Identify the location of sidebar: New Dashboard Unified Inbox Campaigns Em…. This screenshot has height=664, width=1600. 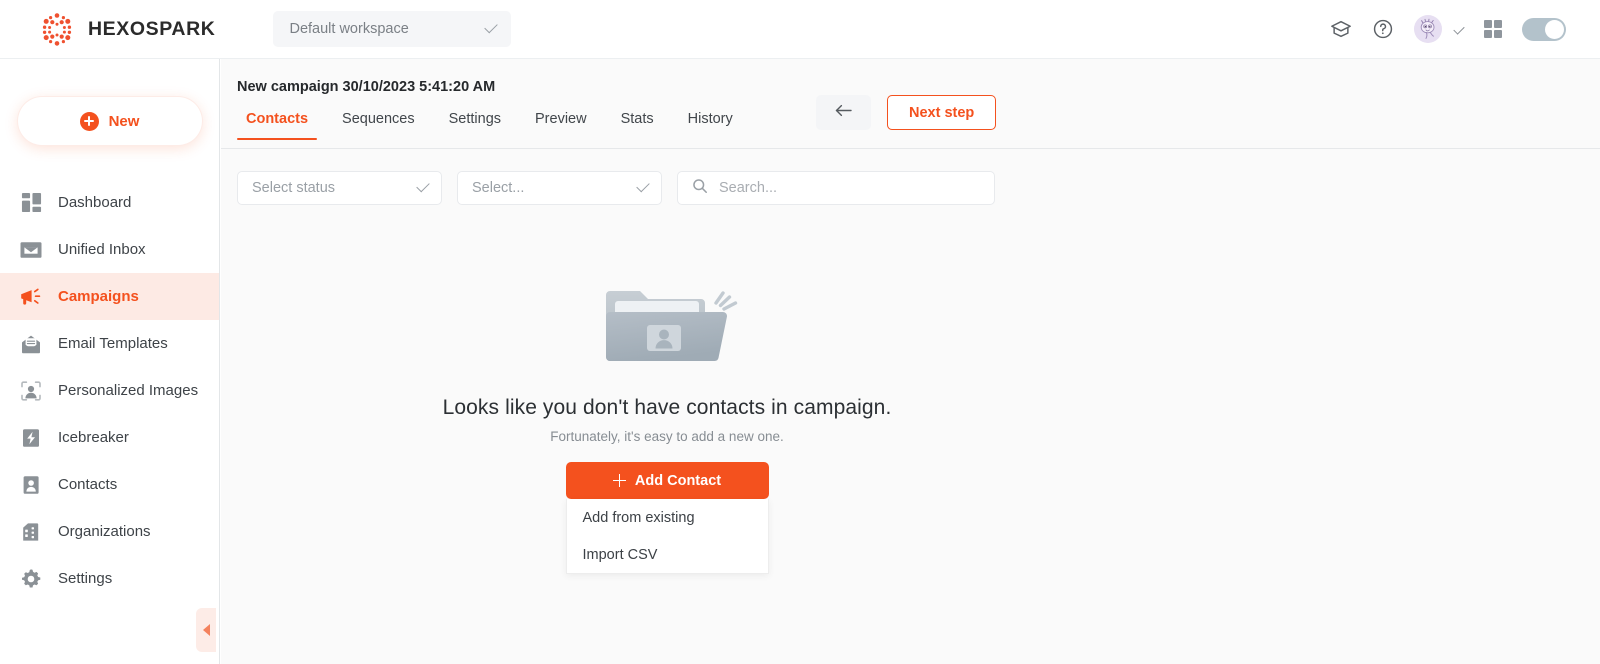
(110, 361).